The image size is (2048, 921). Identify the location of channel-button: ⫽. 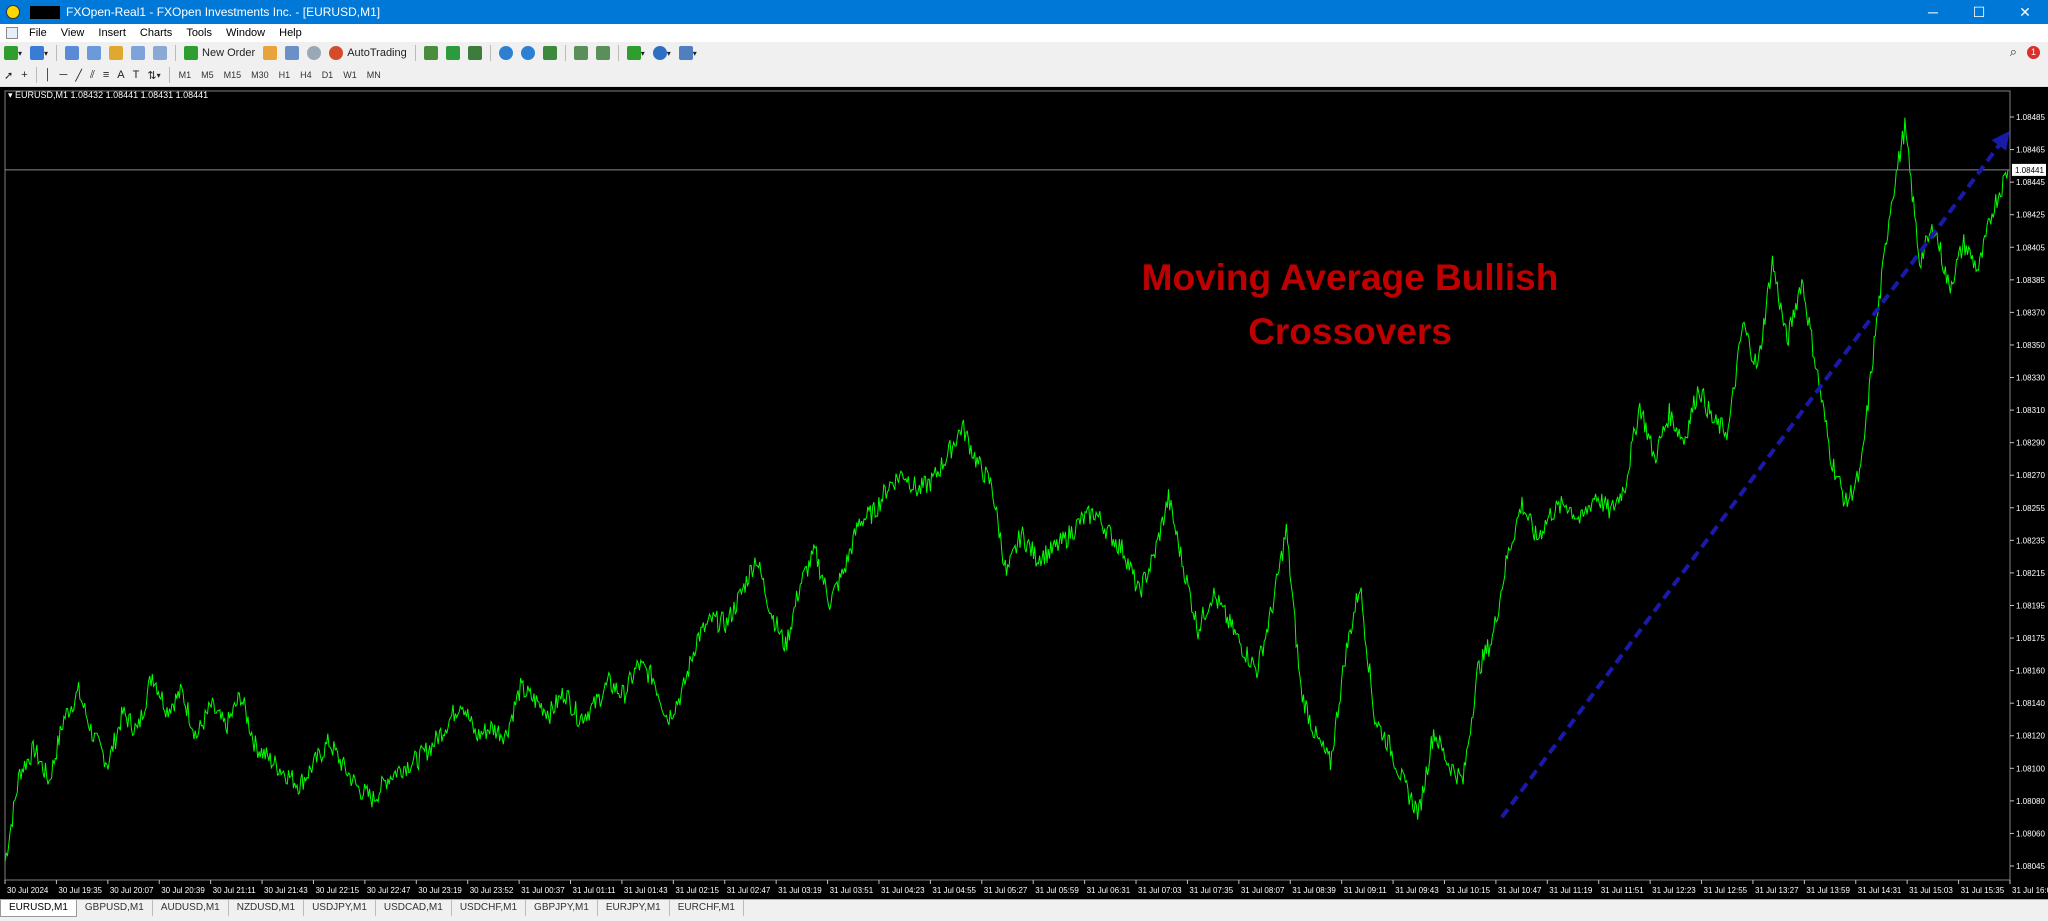
(92, 75).